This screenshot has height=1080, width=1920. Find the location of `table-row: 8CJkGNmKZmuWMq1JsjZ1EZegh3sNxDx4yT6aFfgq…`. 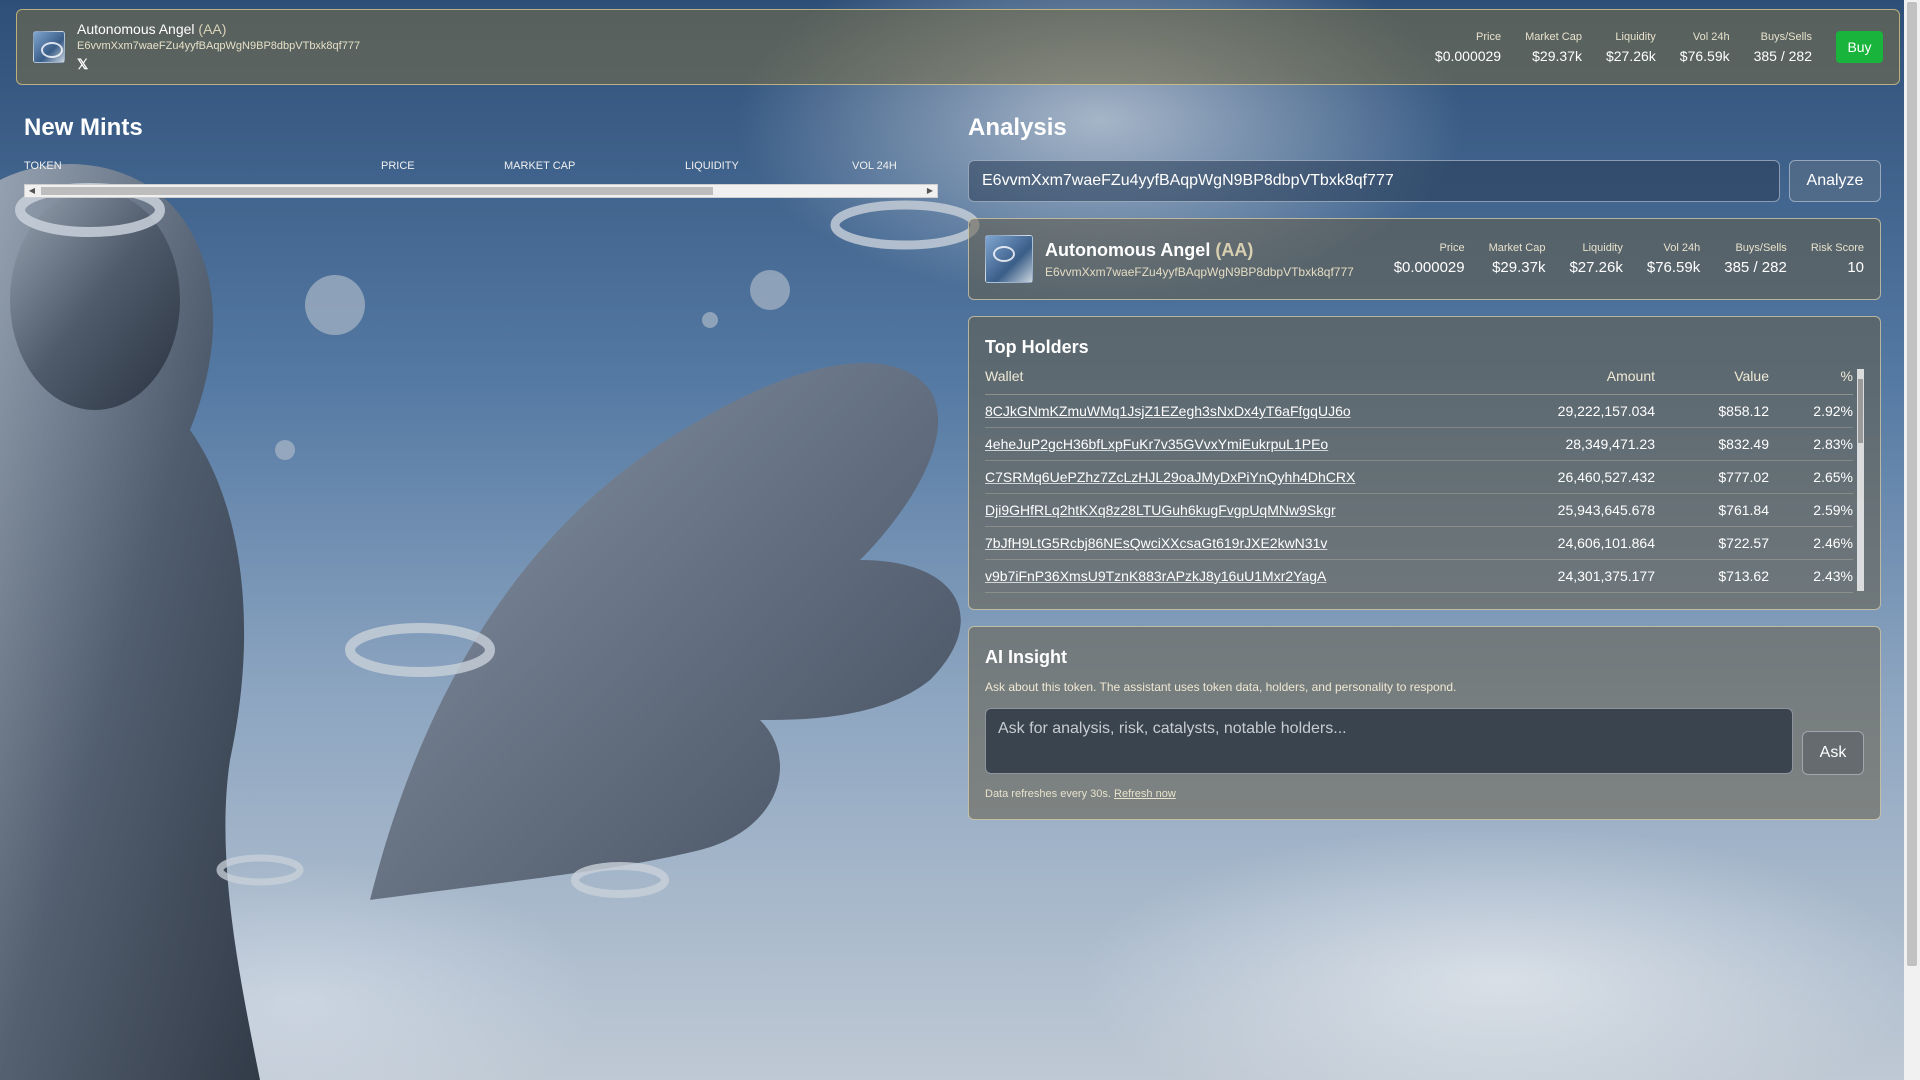

table-row: 8CJkGNmKZmuWMq1JsjZ1EZegh3sNxDx4yT6aFfgq… is located at coordinates (1419, 411).